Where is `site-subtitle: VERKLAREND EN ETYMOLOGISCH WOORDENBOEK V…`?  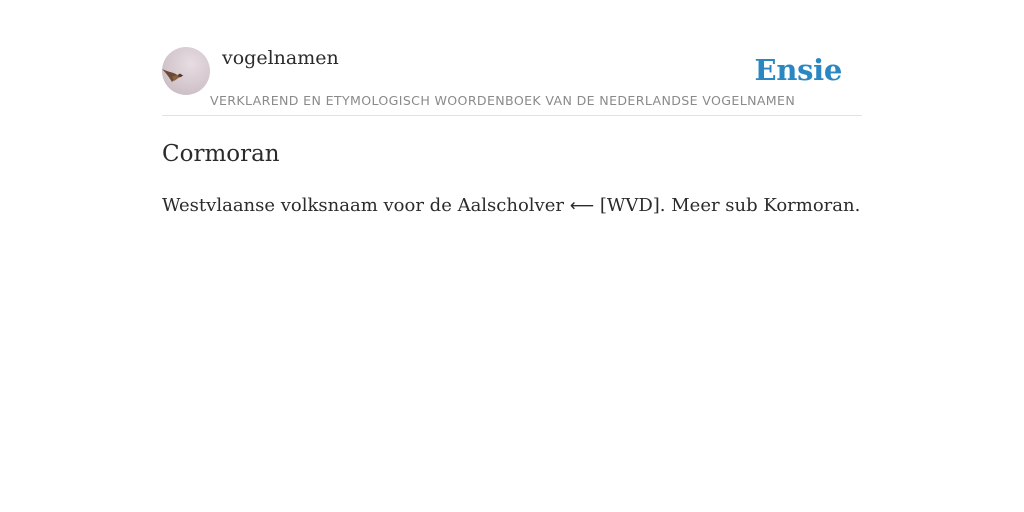
site-subtitle: VERKLAREND EN ETYMOLOGISCH WOORDENBOEK V… is located at coordinates (503, 100).